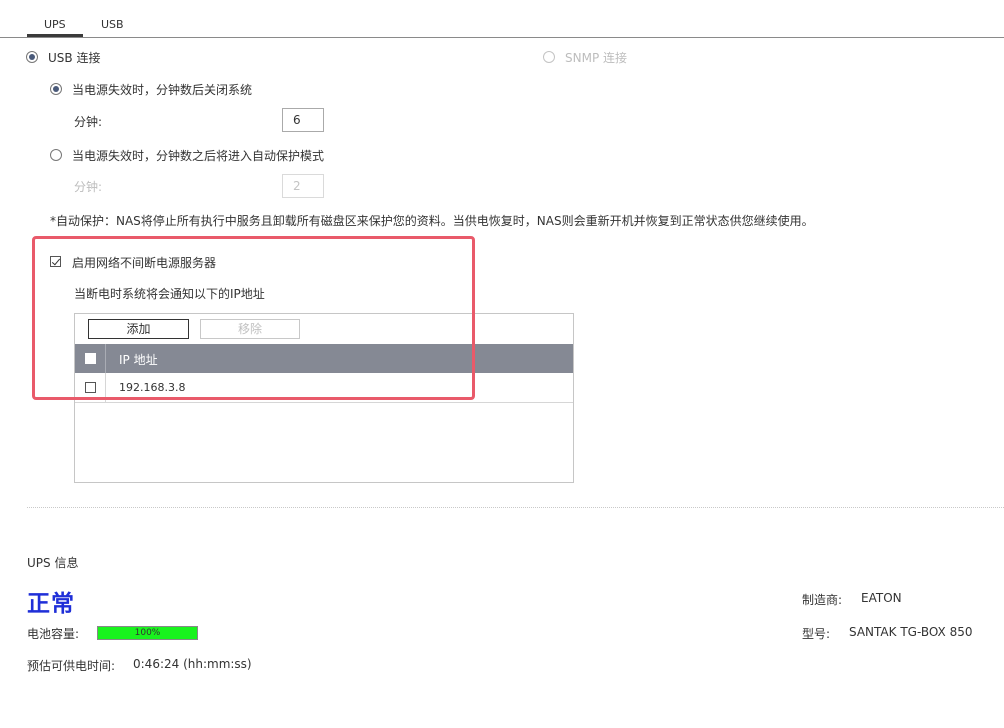  I want to click on tab-bar: UPS USB, so click(502, 19).